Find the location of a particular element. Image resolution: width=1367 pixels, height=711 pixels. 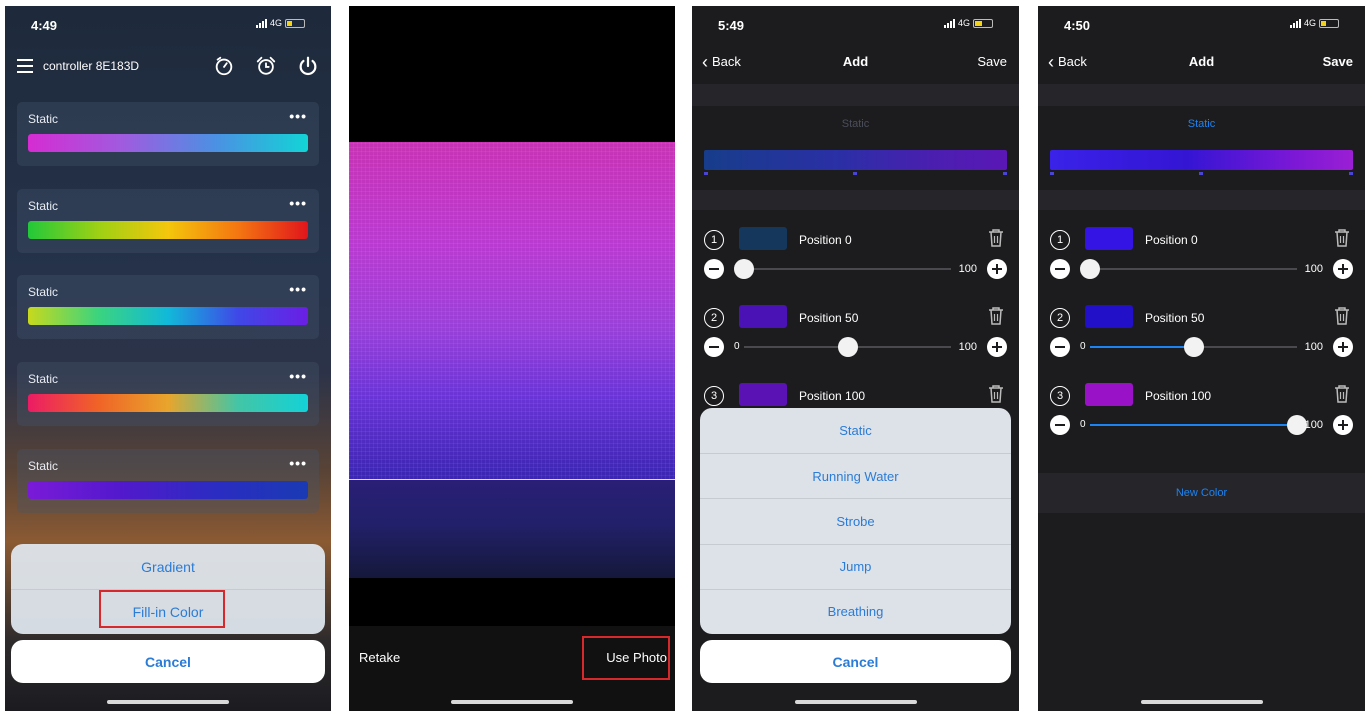

menu-icon is located at coordinates (25, 66).